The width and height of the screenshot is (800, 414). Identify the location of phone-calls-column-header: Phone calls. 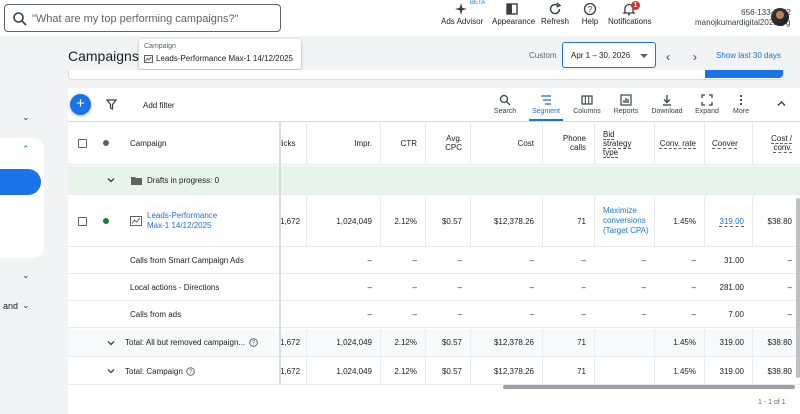
(568, 143).